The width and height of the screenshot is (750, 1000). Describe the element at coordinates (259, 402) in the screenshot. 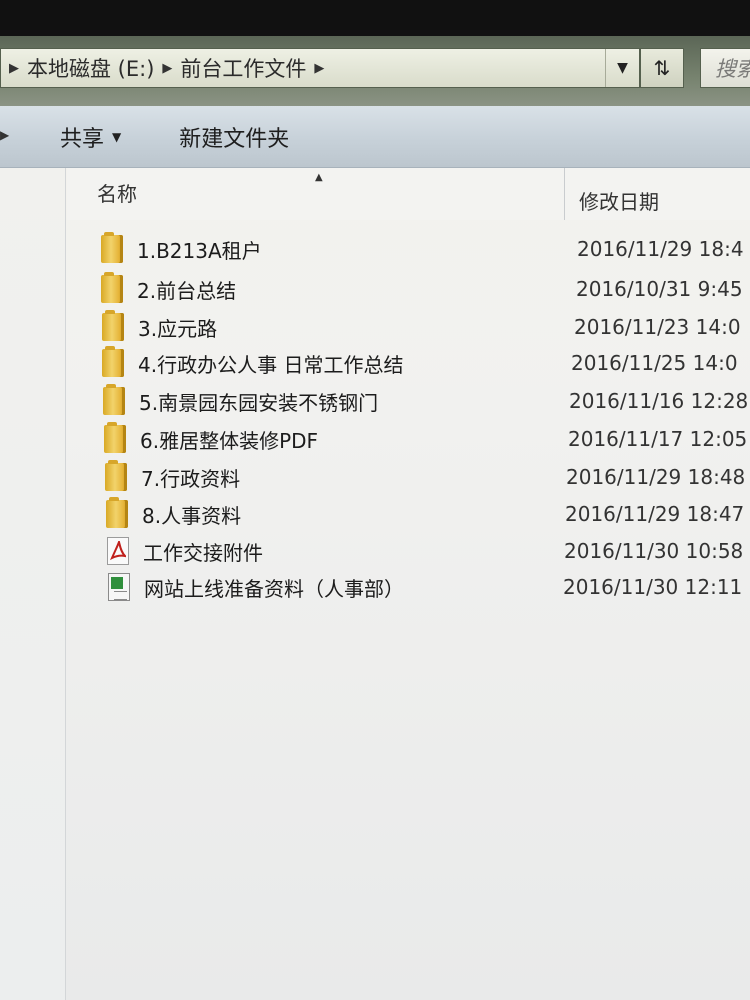

I see `file-name: 5.南景园东园安装不锈钢门` at that location.